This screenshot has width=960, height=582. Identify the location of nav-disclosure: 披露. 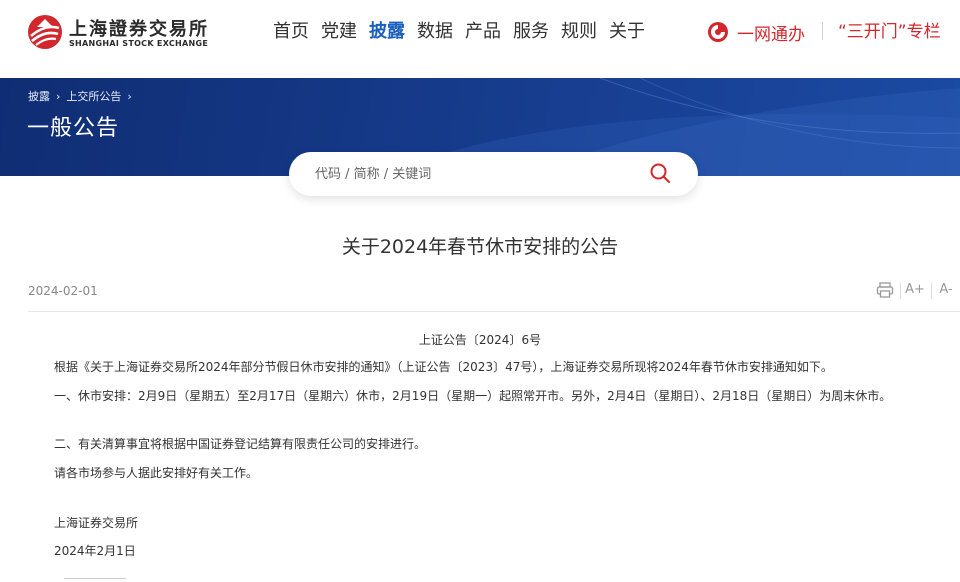
(387, 32).